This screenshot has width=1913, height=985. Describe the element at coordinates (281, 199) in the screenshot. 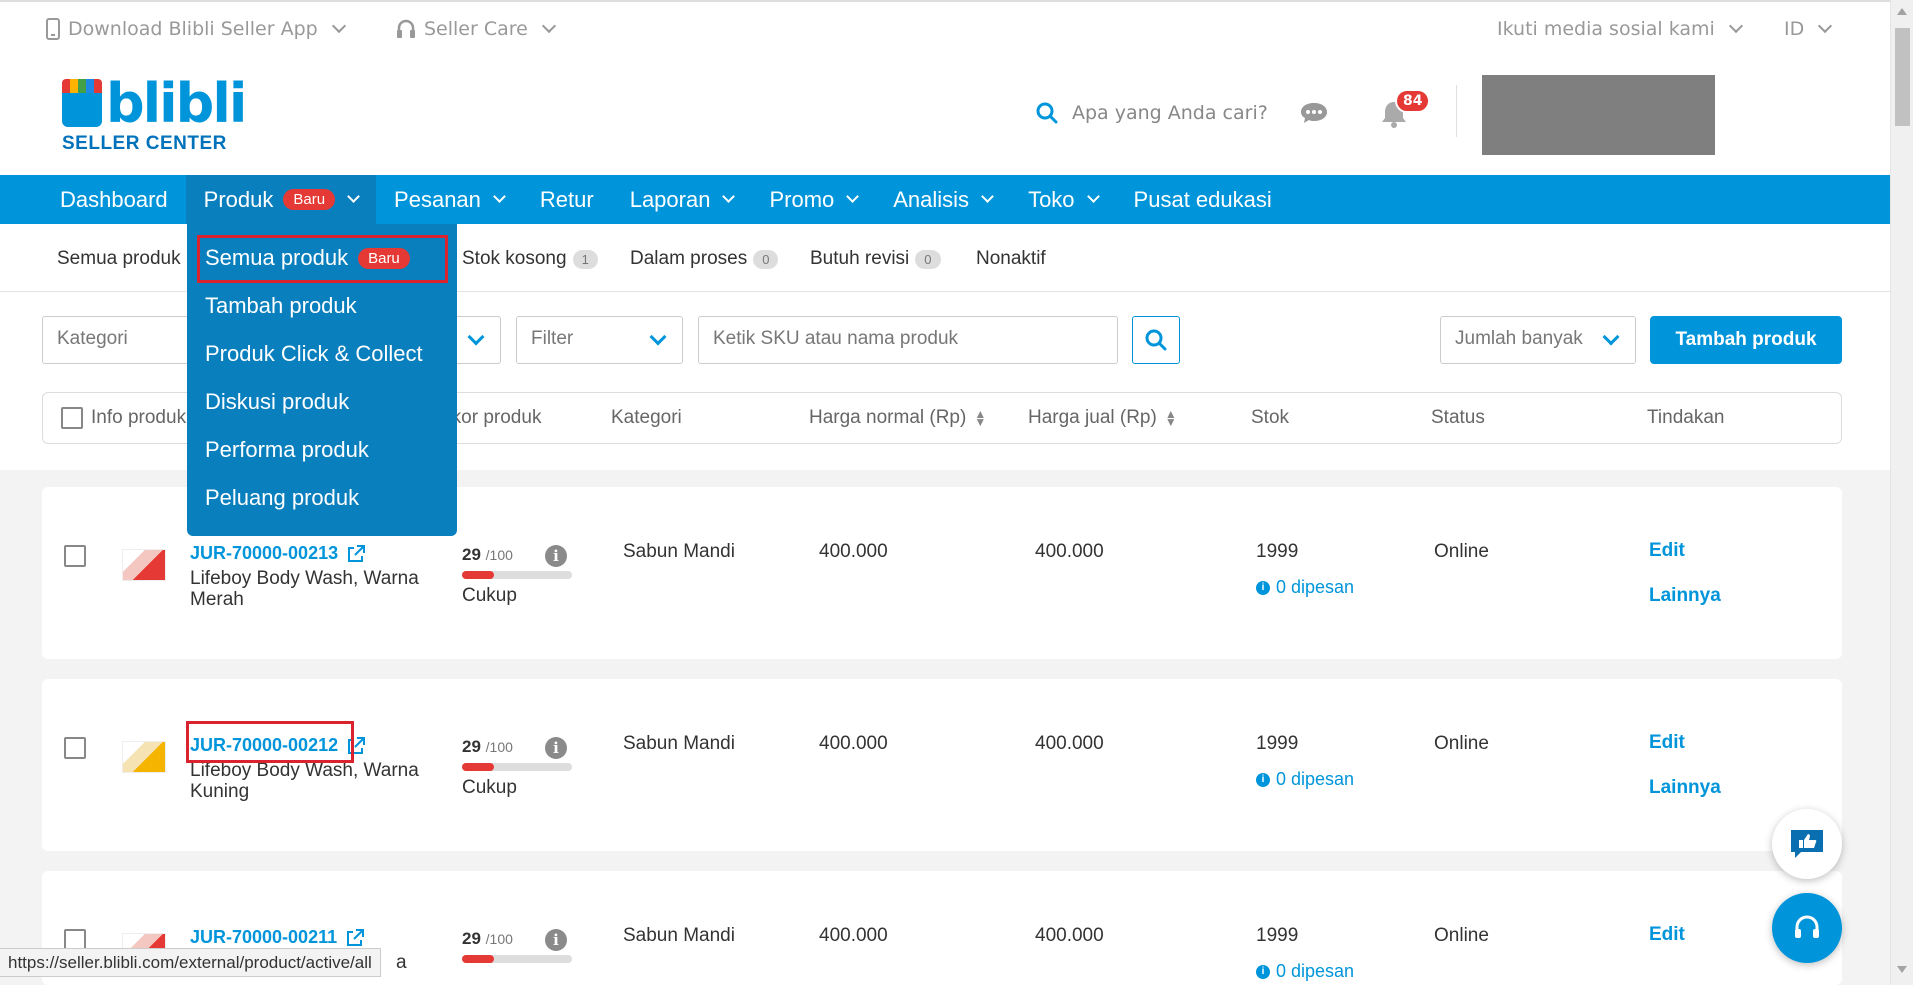

I see `nav-produk: Produk Baru` at that location.